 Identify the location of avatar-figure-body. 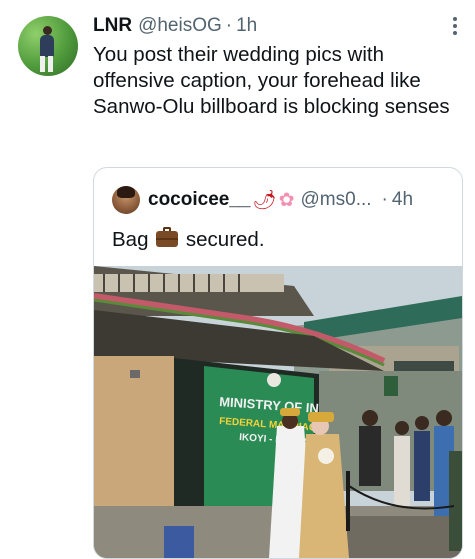
(47, 46).